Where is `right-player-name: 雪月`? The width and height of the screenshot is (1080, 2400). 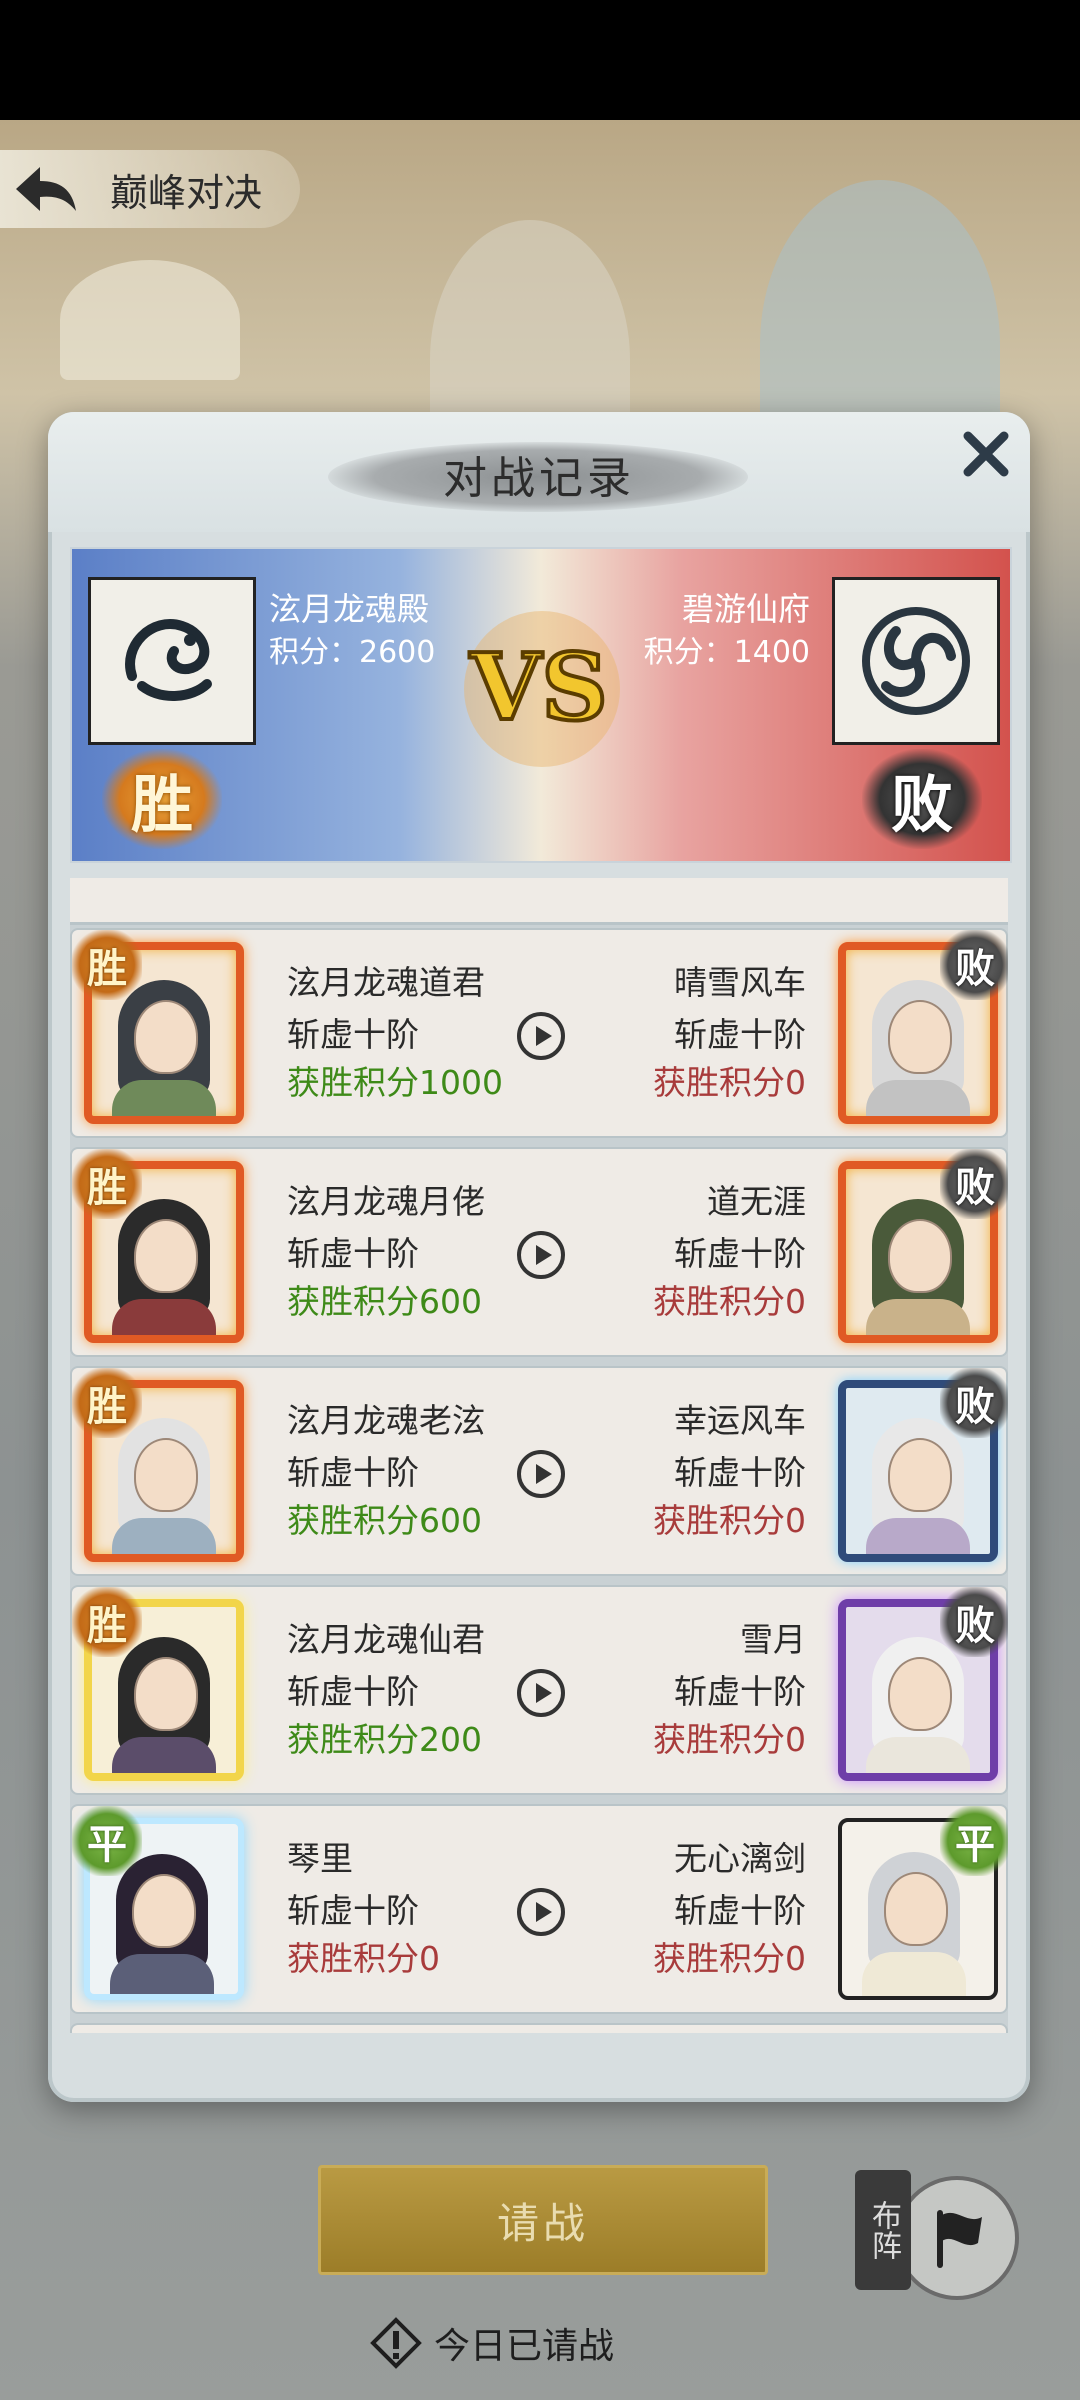
right-player-name: 雪月 is located at coordinates (773, 1639).